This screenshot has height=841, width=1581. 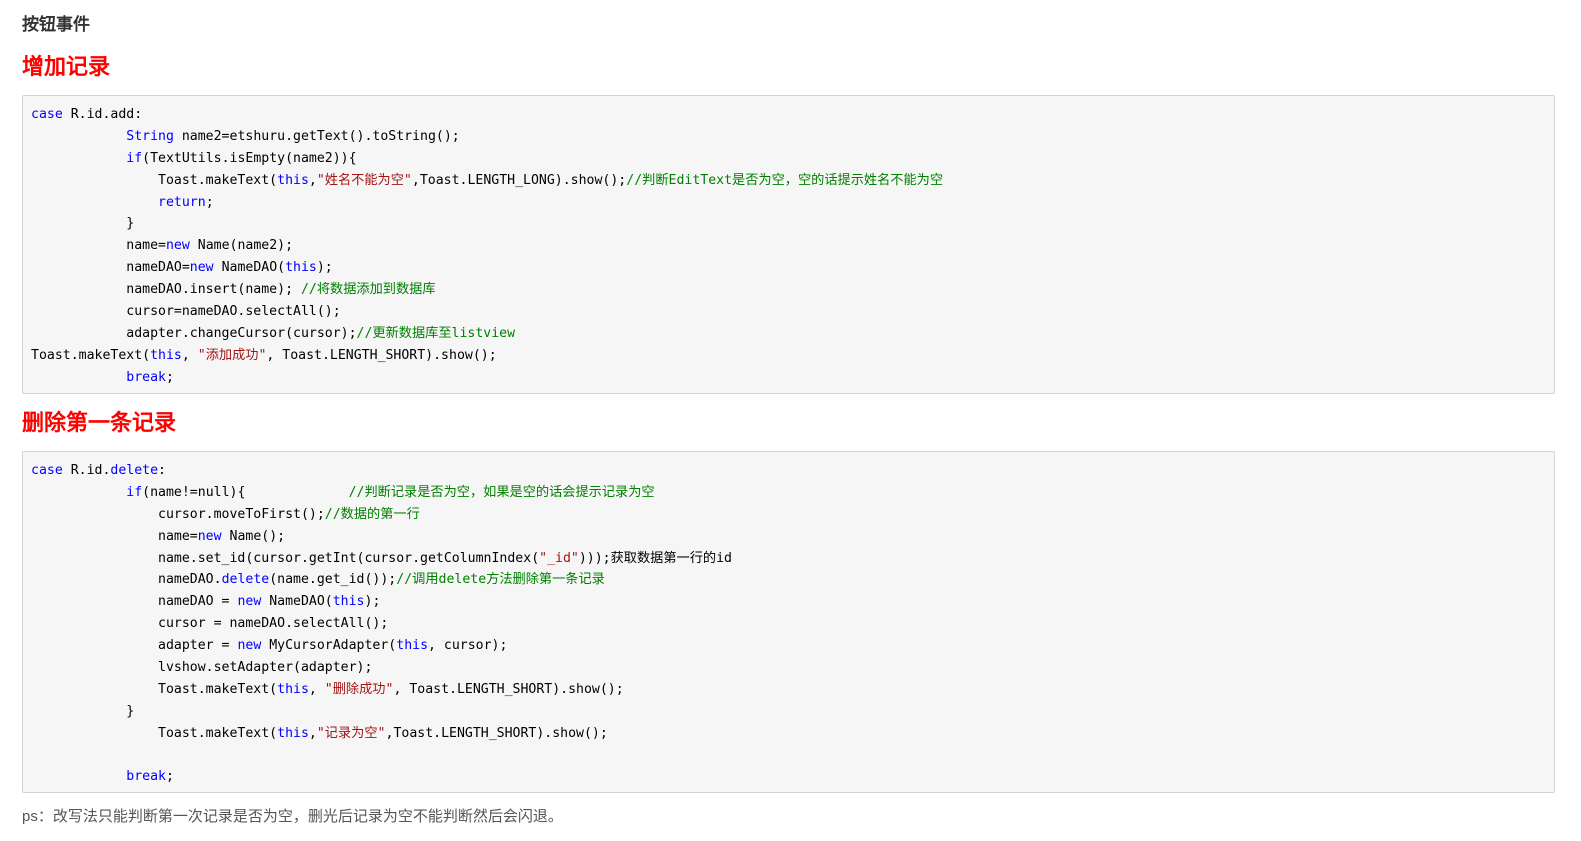 What do you see at coordinates (351, 733) in the screenshot?
I see `string-token: "记录为空"` at bounding box center [351, 733].